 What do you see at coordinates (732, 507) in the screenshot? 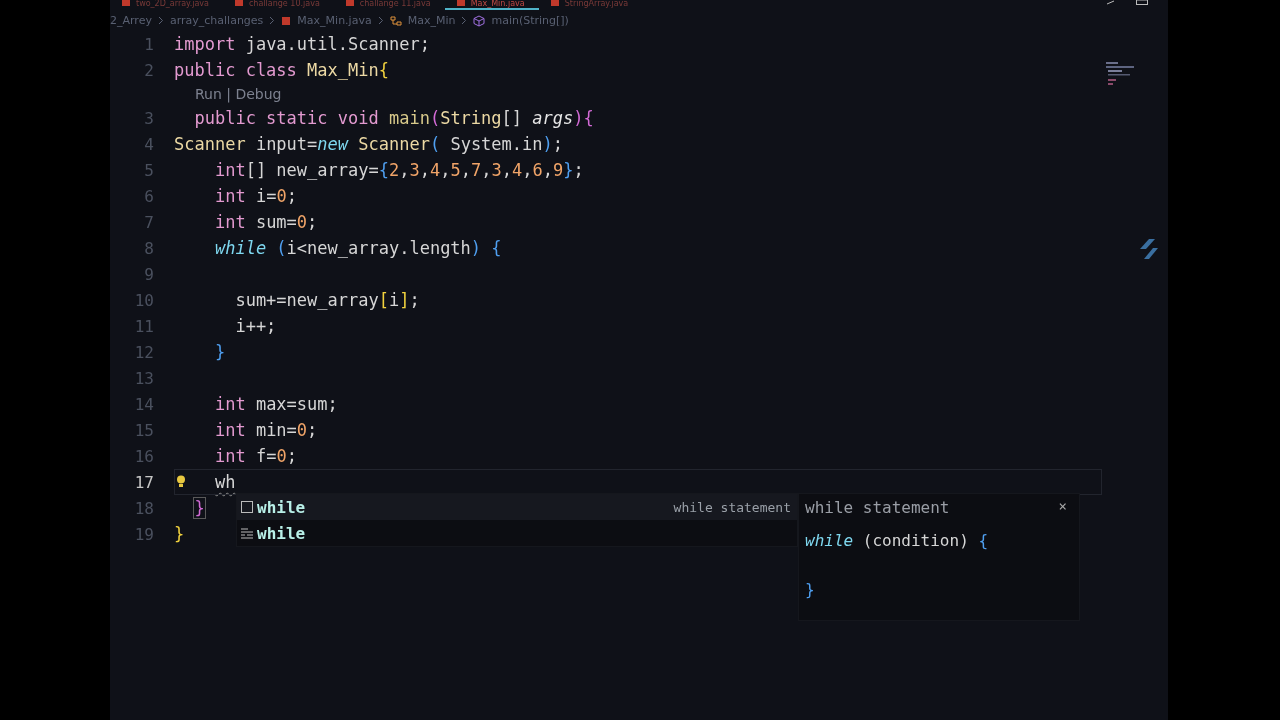
I see `suggestion-detail: while statement` at bounding box center [732, 507].